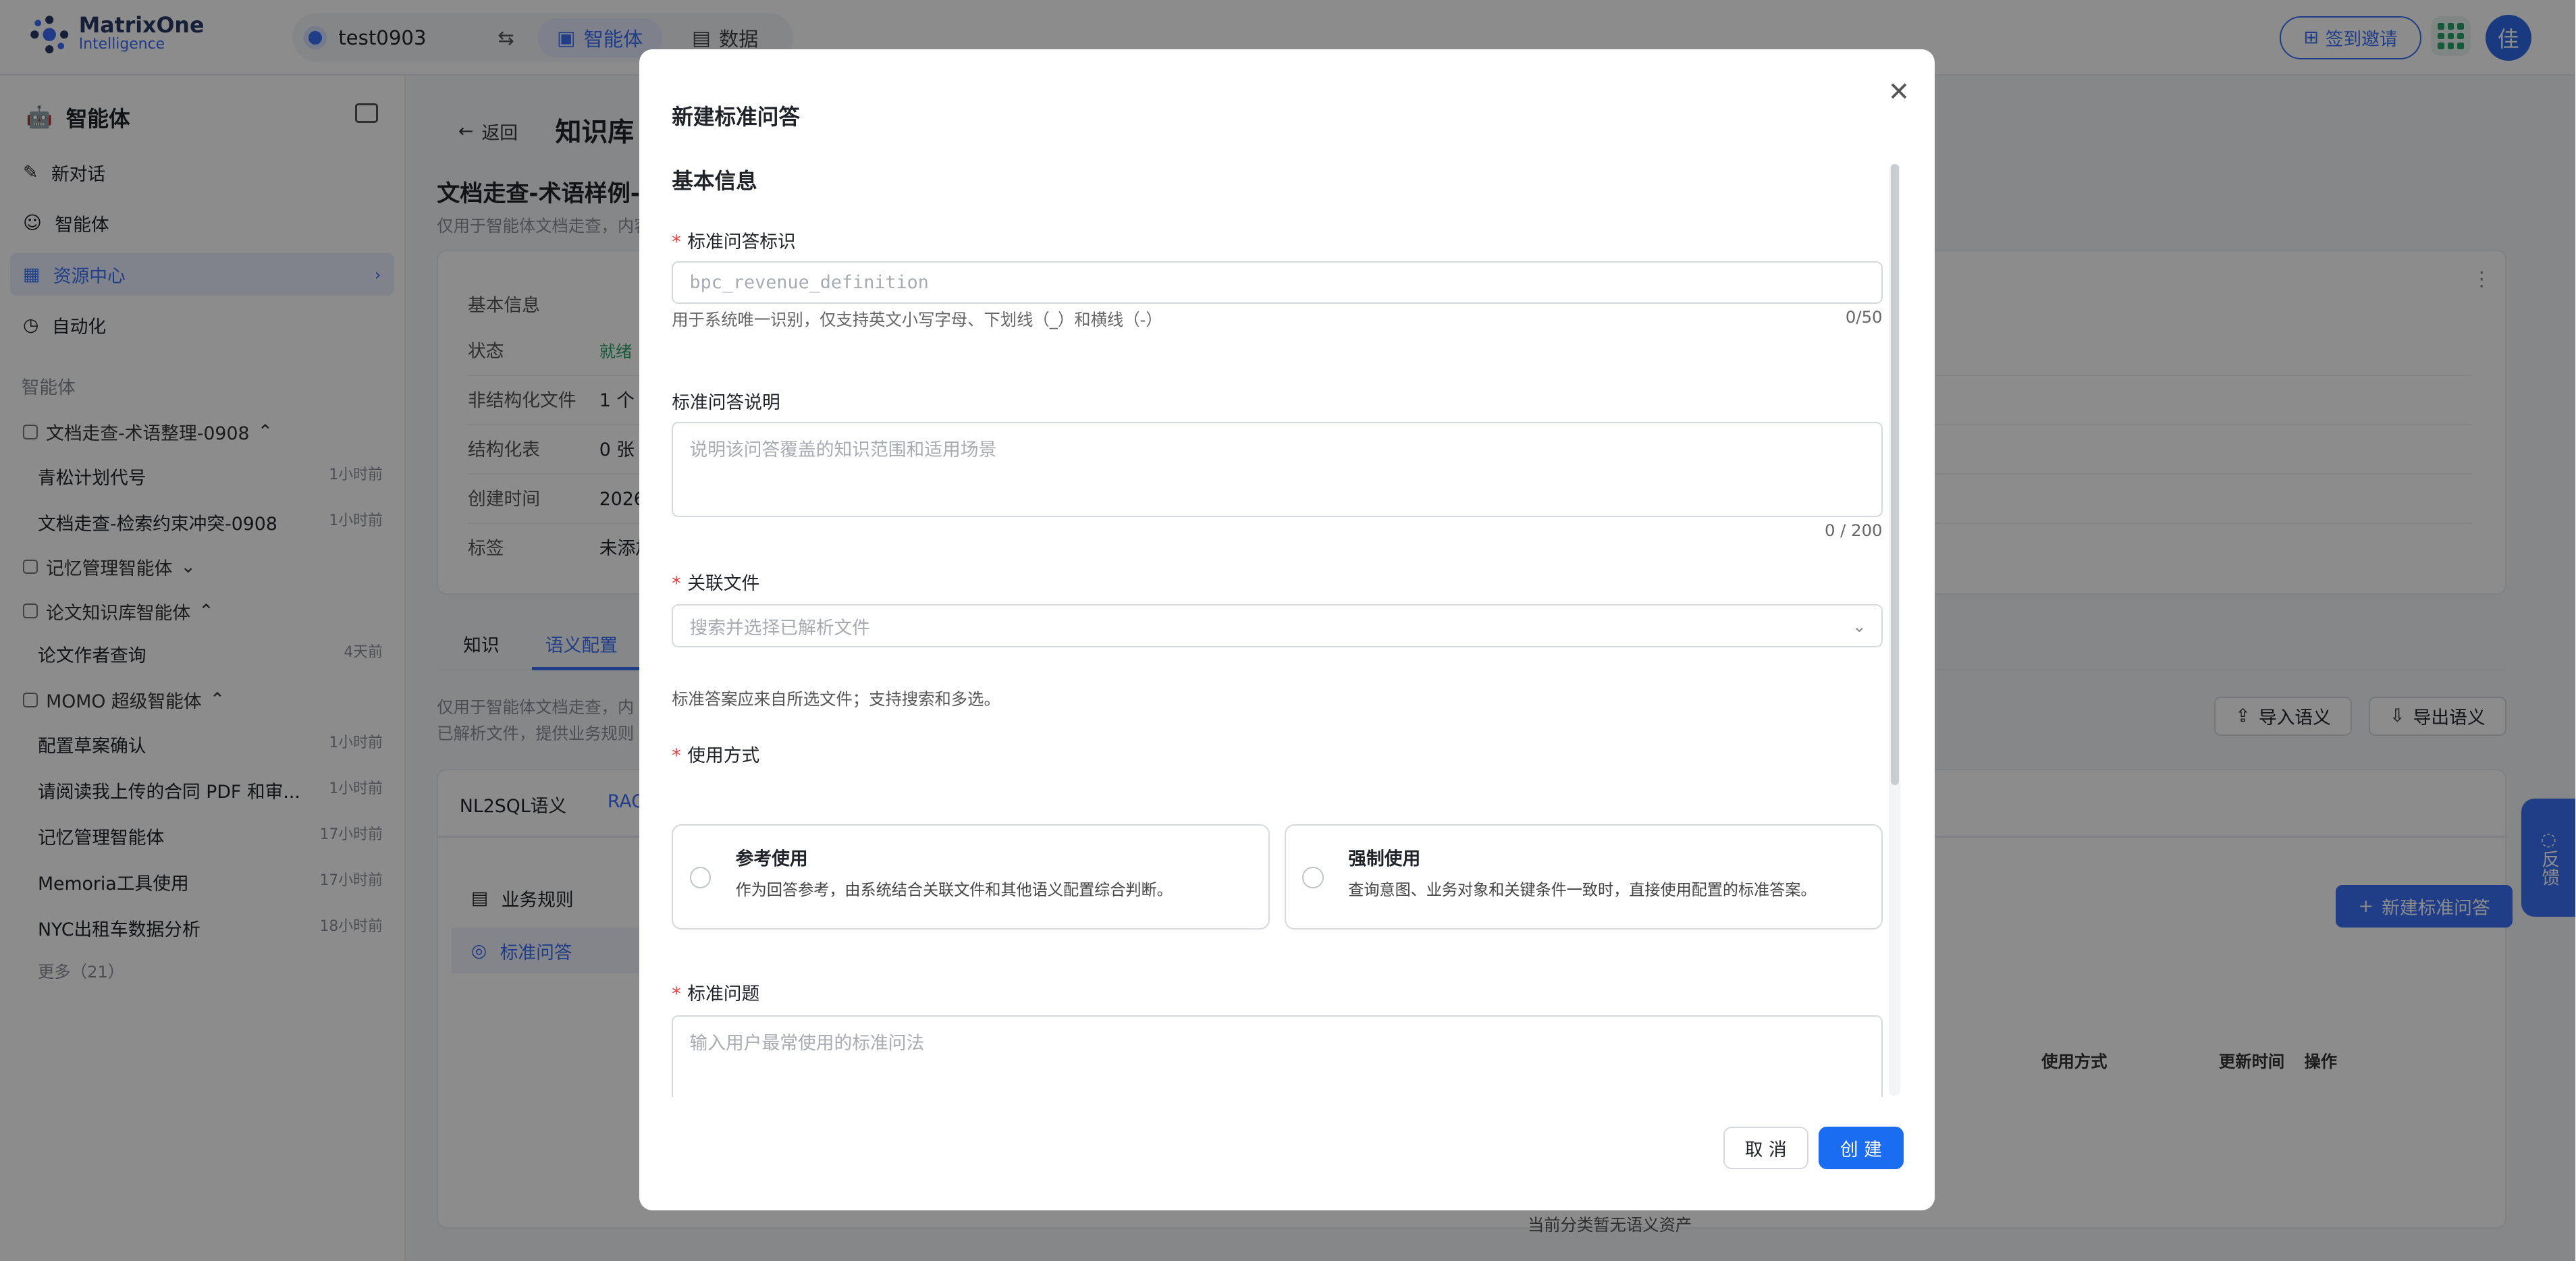 The height and width of the screenshot is (1261, 2576). What do you see at coordinates (724, 583) in the screenshot?
I see `file-label-text: 关联文件` at bounding box center [724, 583].